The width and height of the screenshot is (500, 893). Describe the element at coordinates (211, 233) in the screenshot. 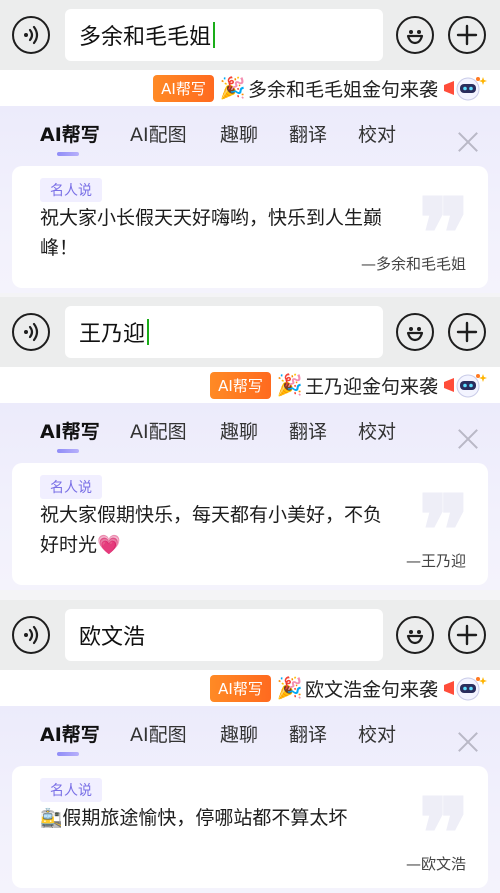

I see `quote-text: 祝大家小长假天天好嗨哟，快乐到人生巅峰！` at that location.